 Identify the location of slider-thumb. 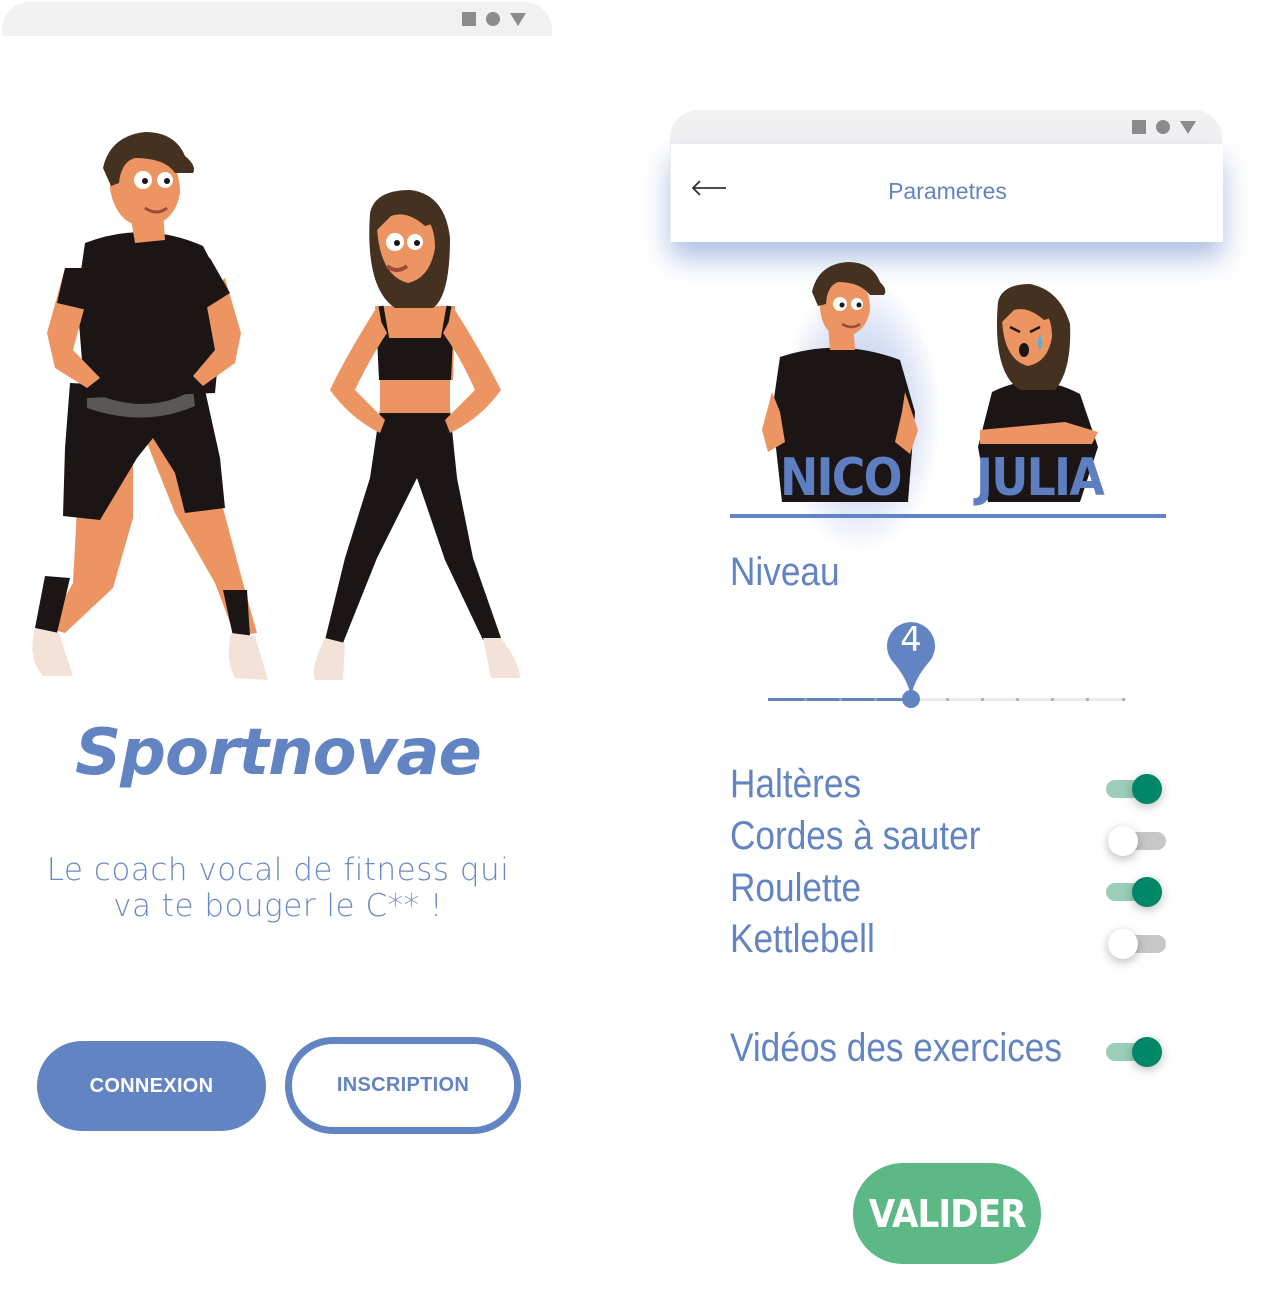
(911, 699).